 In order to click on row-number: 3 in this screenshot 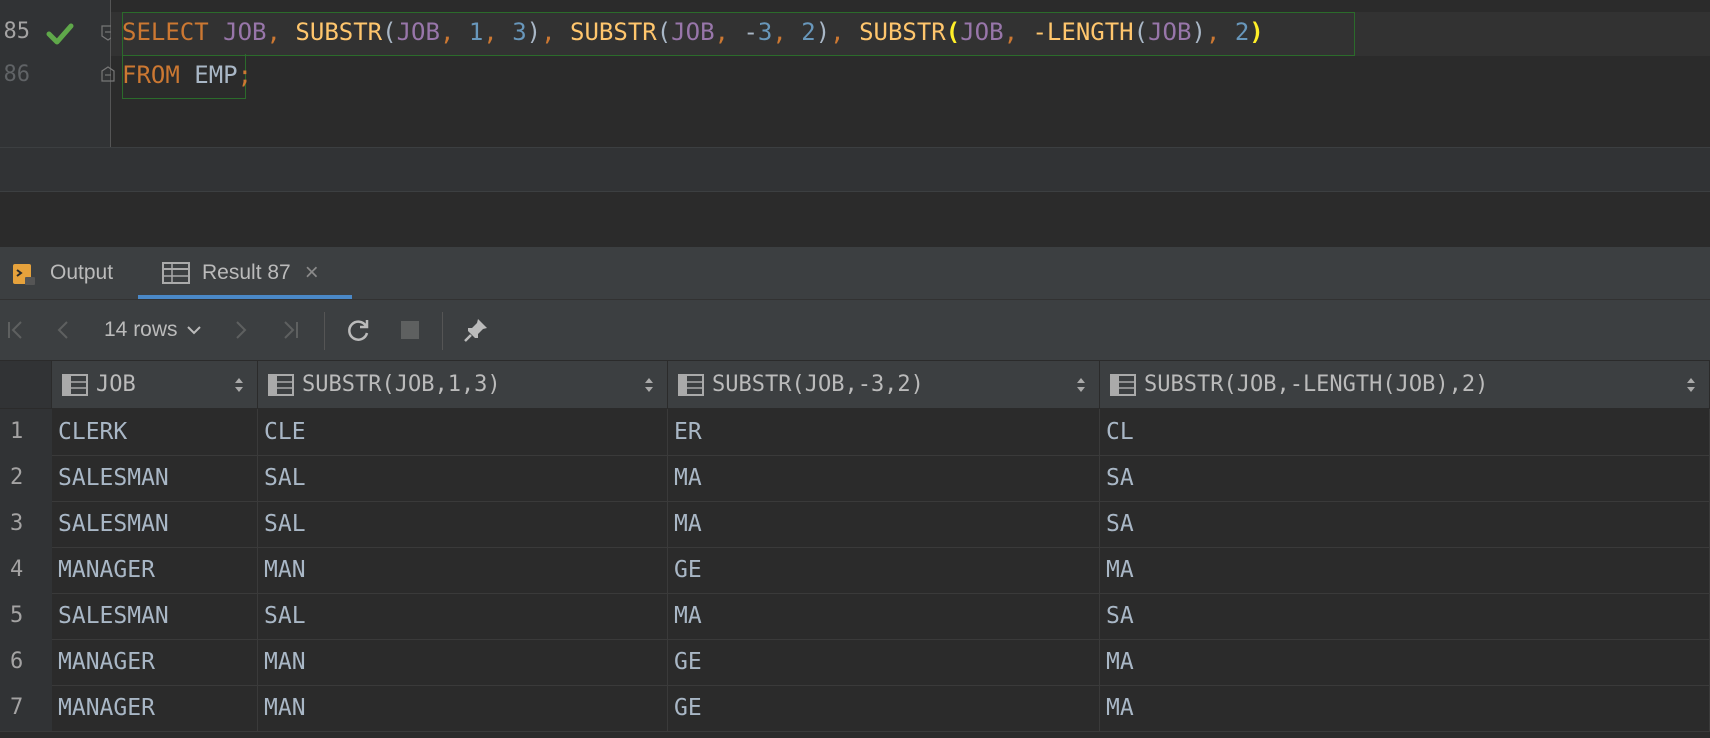, I will do `click(26, 524)`.